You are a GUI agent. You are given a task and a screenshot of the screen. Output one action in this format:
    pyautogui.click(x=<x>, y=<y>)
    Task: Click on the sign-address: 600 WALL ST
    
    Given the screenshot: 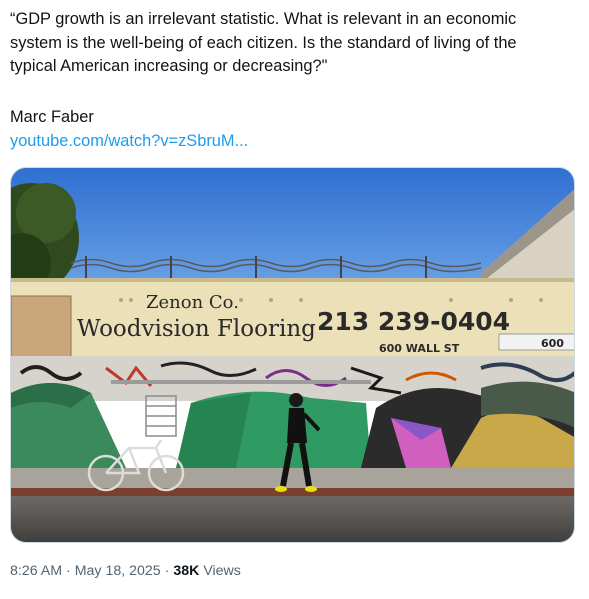 What is the action you would take?
    pyautogui.click(x=419, y=348)
    